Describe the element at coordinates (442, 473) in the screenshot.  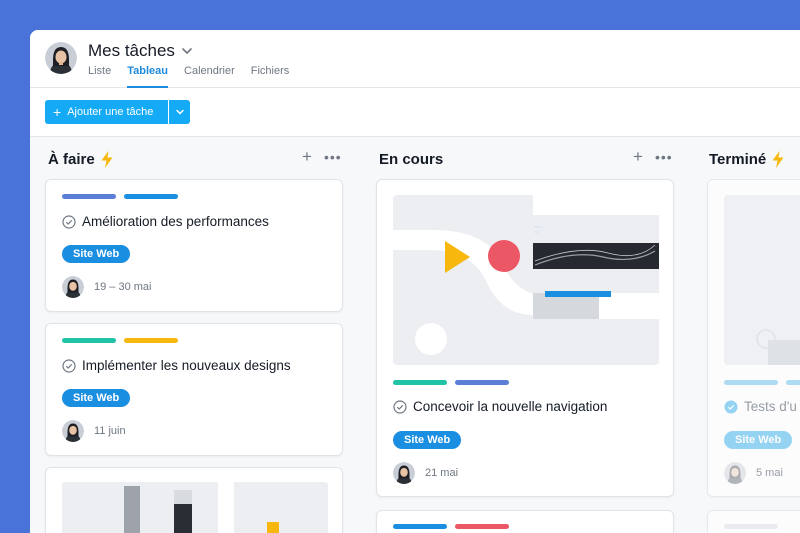
I see `due-date: 21 mai` at that location.